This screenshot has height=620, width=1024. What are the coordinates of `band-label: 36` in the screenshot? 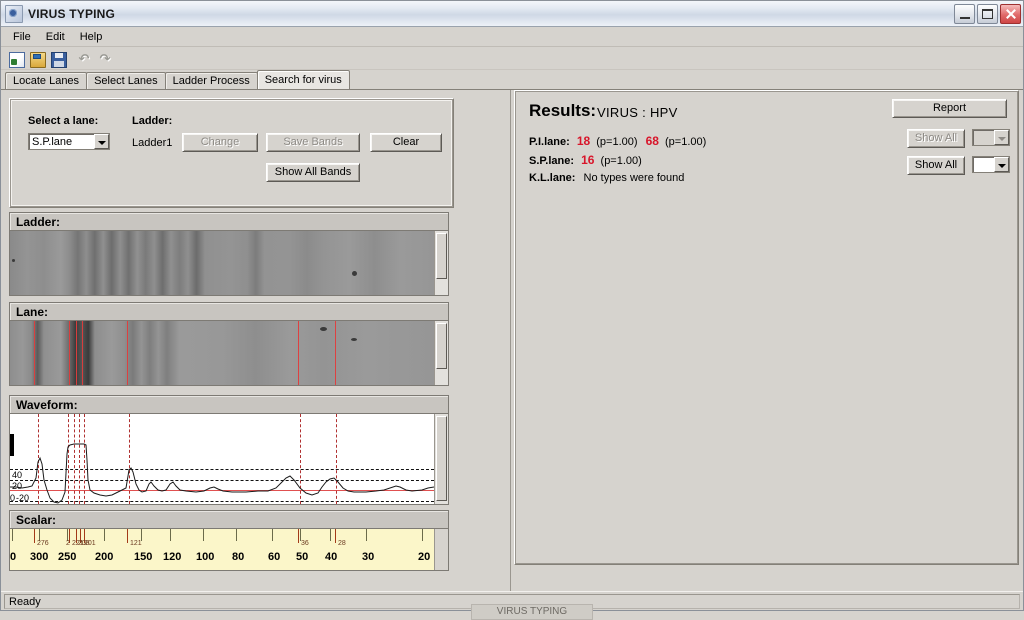 It's located at (305, 543).